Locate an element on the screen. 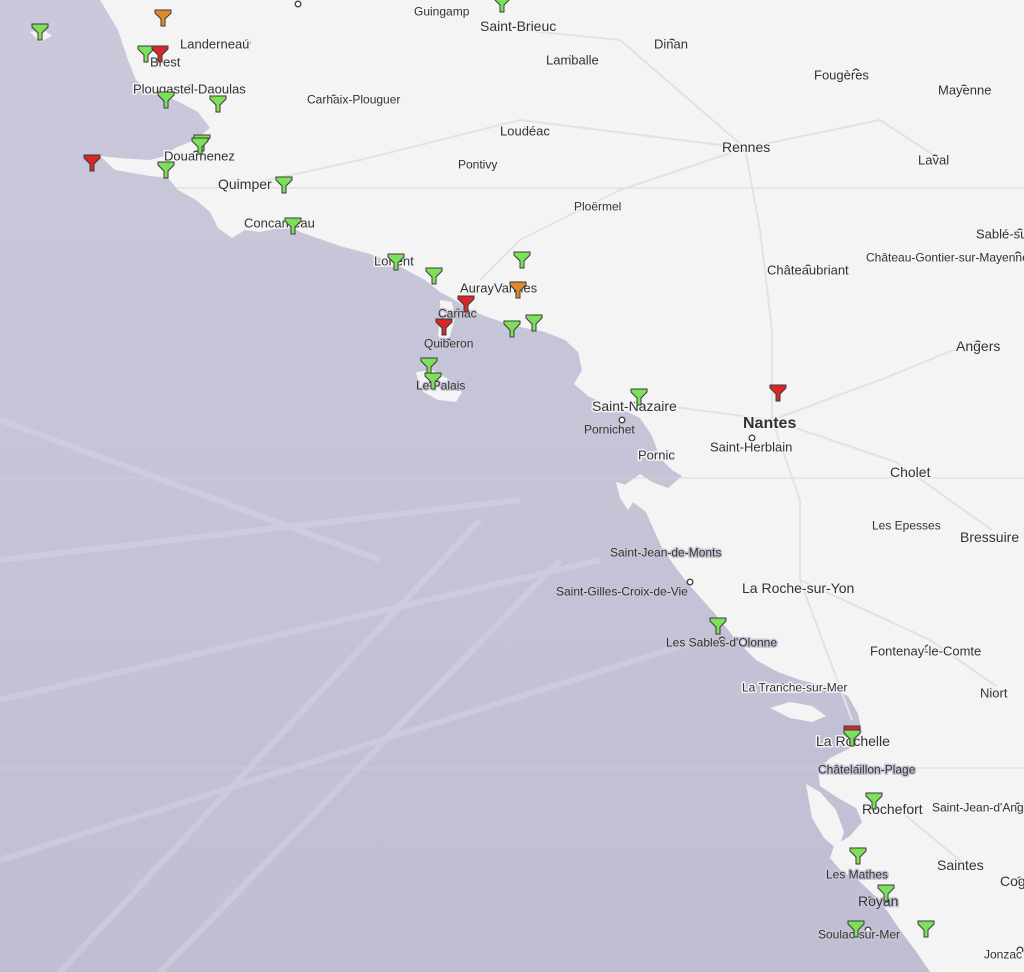 Image resolution: width=1024 pixels, height=972 pixels. city-name: Châteaubriant is located at coordinates (808, 269).